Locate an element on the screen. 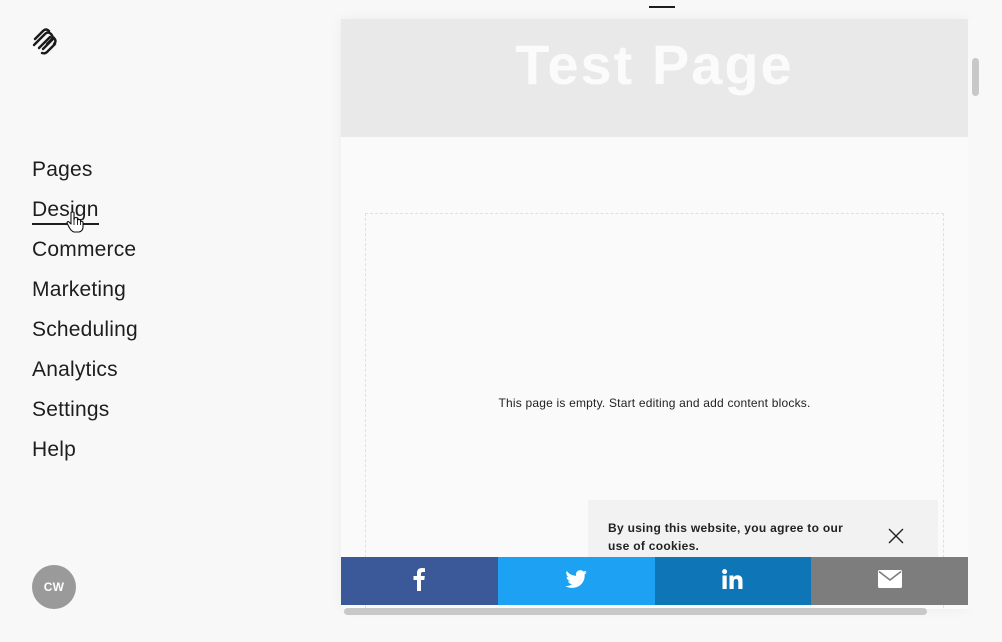 The width and height of the screenshot is (1002, 642). share-facebook-button is located at coordinates (419, 581).